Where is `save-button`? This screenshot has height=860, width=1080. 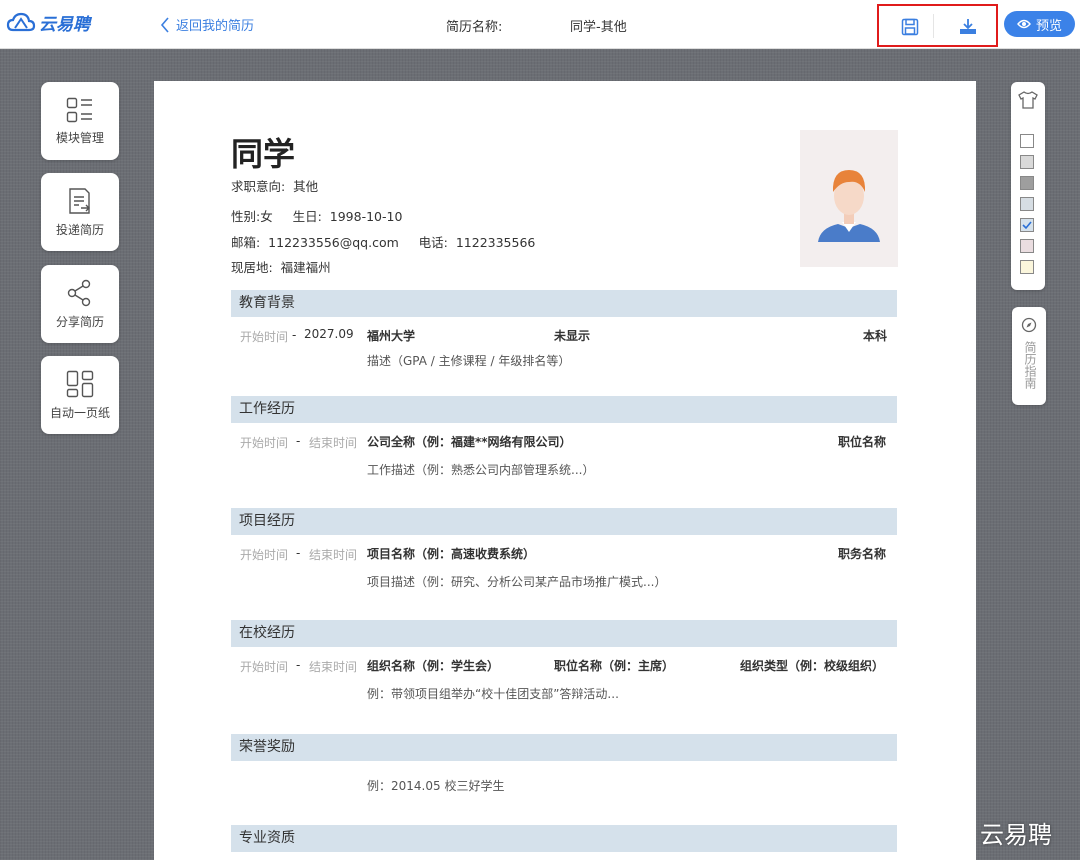 save-button is located at coordinates (910, 27).